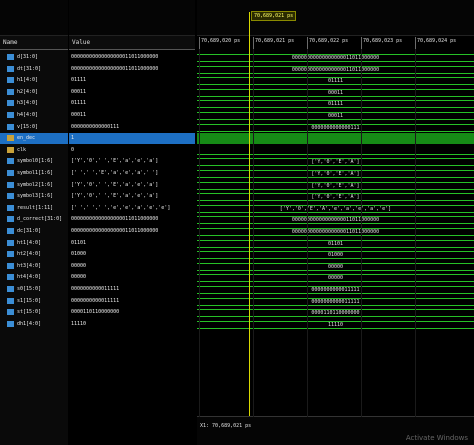 The width and height of the screenshot is (474, 445). I want to click on signal-name: h1[4:0], so click(28, 80).